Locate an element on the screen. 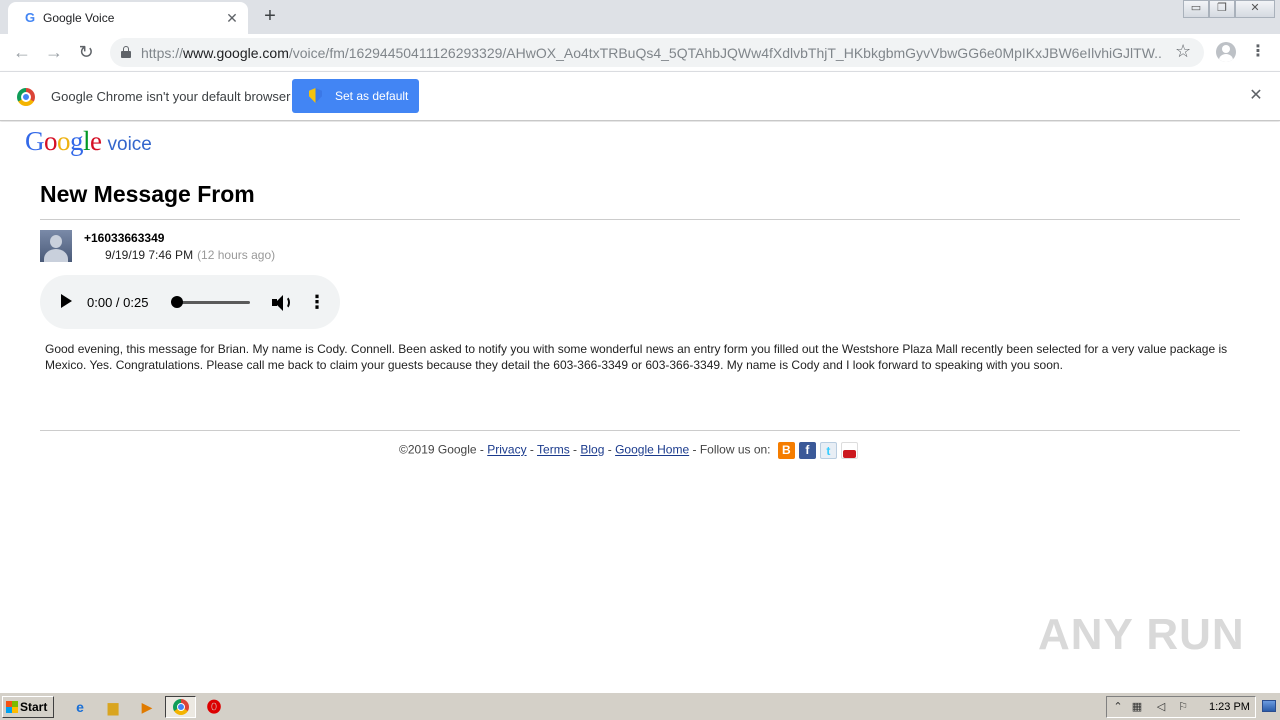 The image size is (1280, 720). tab-strip: G Google Voice ✕ + ▭ ❐ ✕ is located at coordinates (640, 17).